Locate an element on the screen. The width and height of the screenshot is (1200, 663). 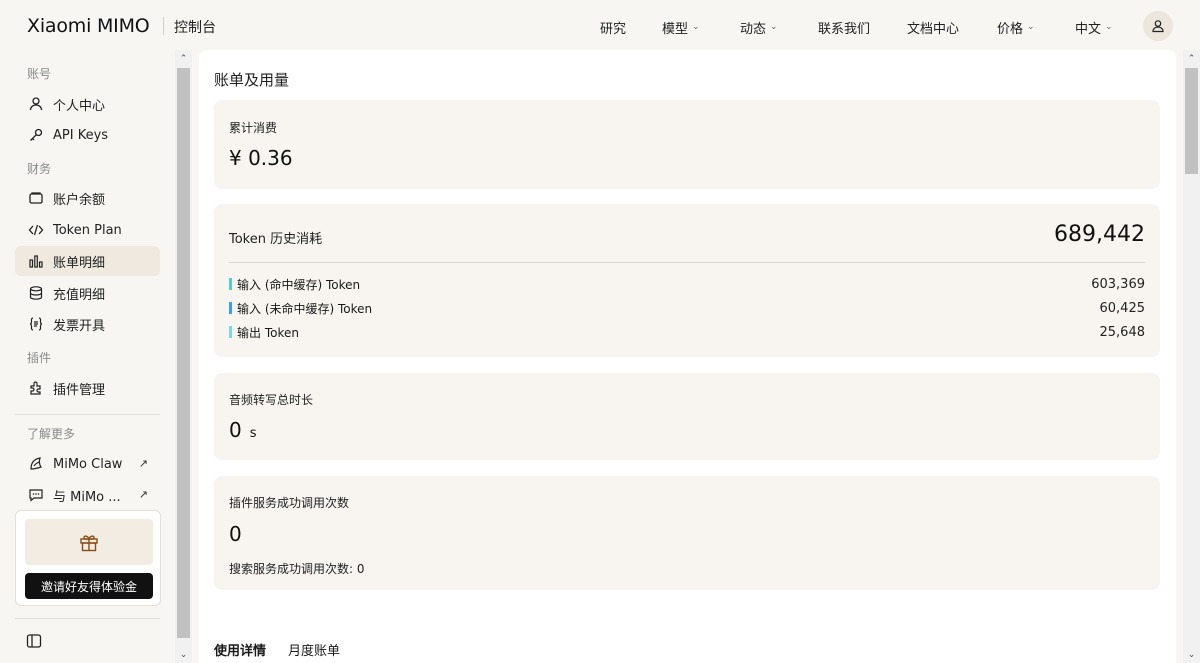
nav-contact: 联系我们 is located at coordinates (844, 27).